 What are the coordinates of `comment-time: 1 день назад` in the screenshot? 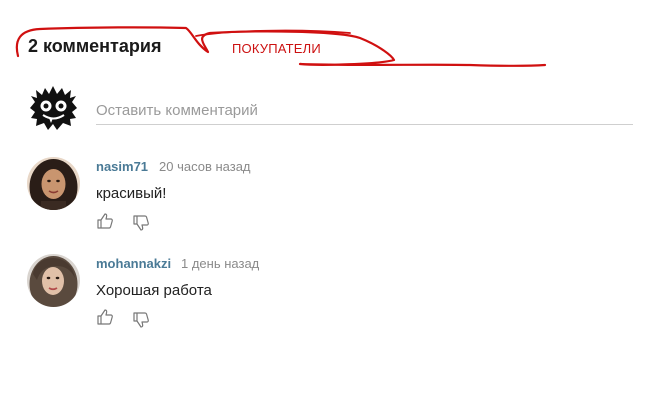 It's located at (220, 263).